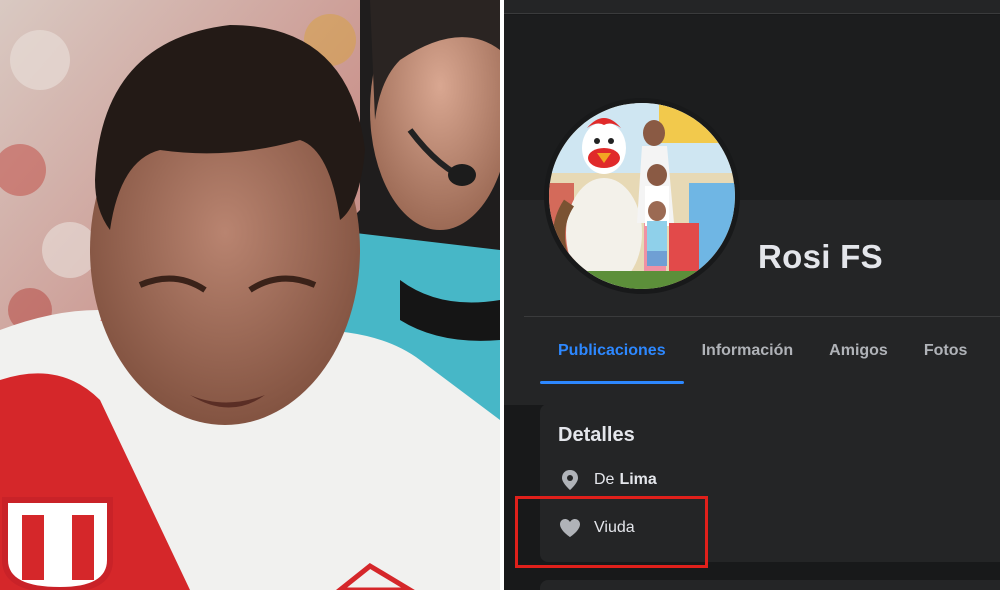 This screenshot has width=1000, height=590. Describe the element at coordinates (946, 351) in the screenshot. I see `tab-fotos: Fotos` at that location.